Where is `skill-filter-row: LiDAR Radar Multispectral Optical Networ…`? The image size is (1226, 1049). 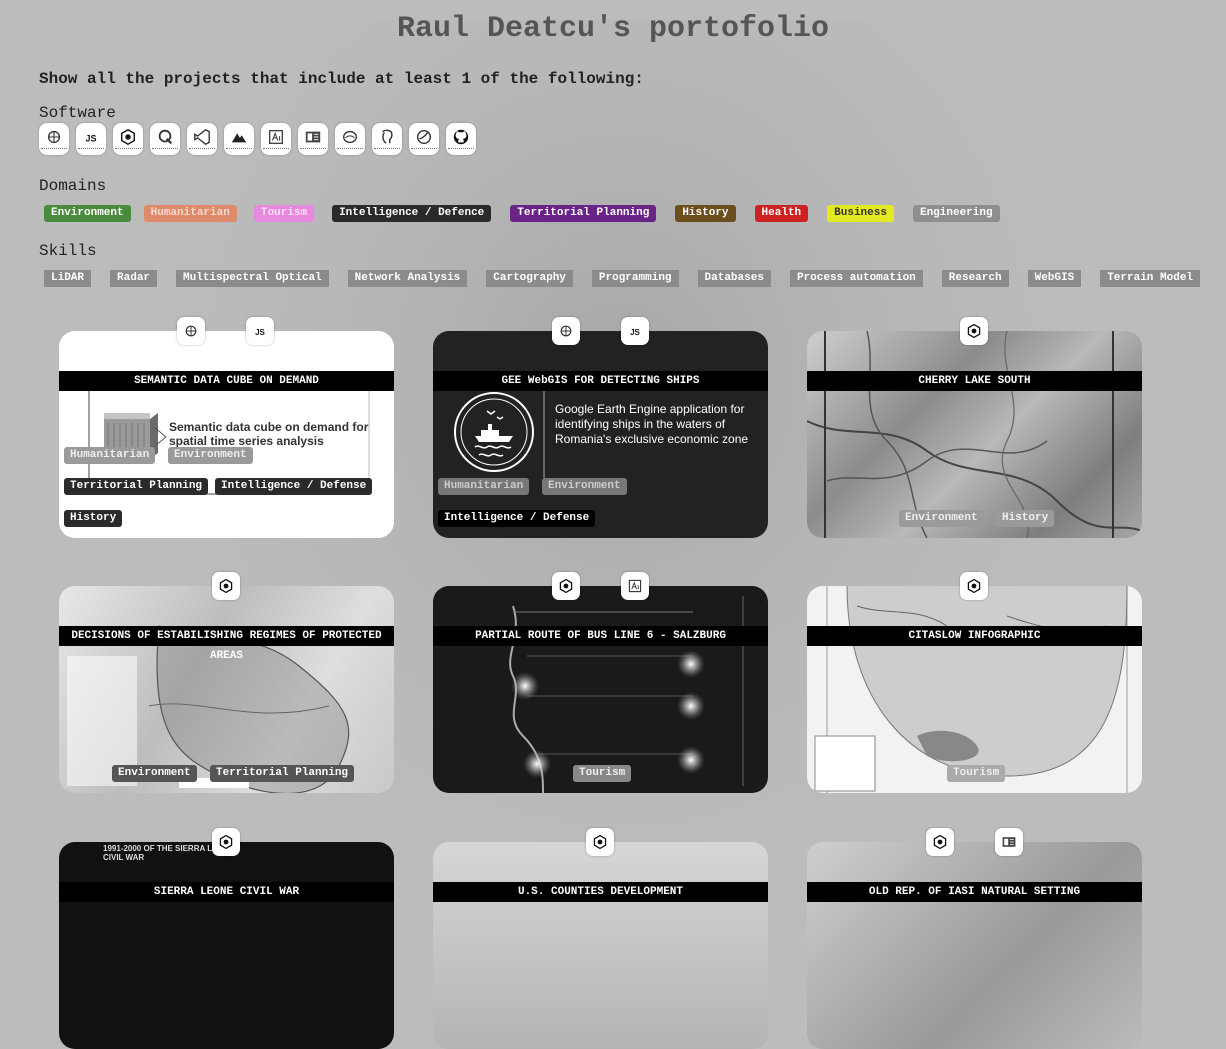
skill-filter-row: LiDAR Radar Multispectral Optical Networ… is located at coordinates (622, 278).